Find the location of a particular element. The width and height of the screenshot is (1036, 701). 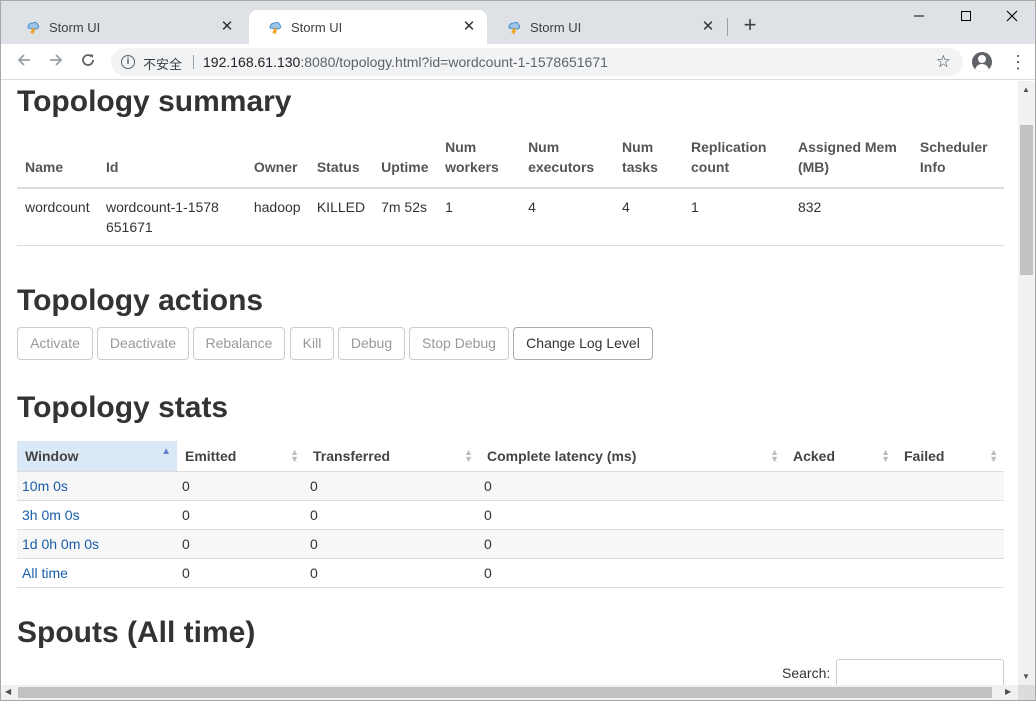

info-icon: i is located at coordinates (128, 62).